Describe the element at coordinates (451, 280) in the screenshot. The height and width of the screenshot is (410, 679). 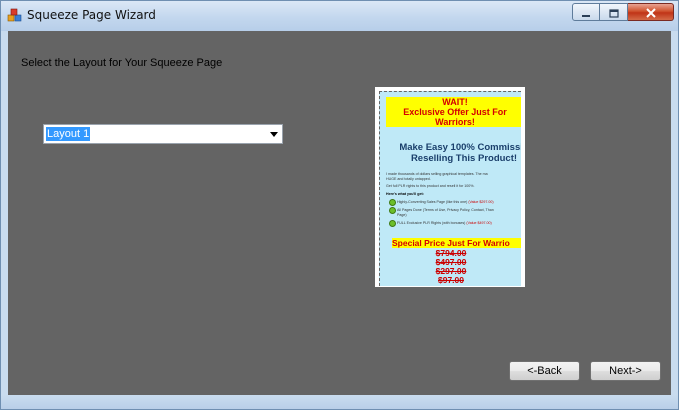
I see `preview-price: $97.00` at that location.